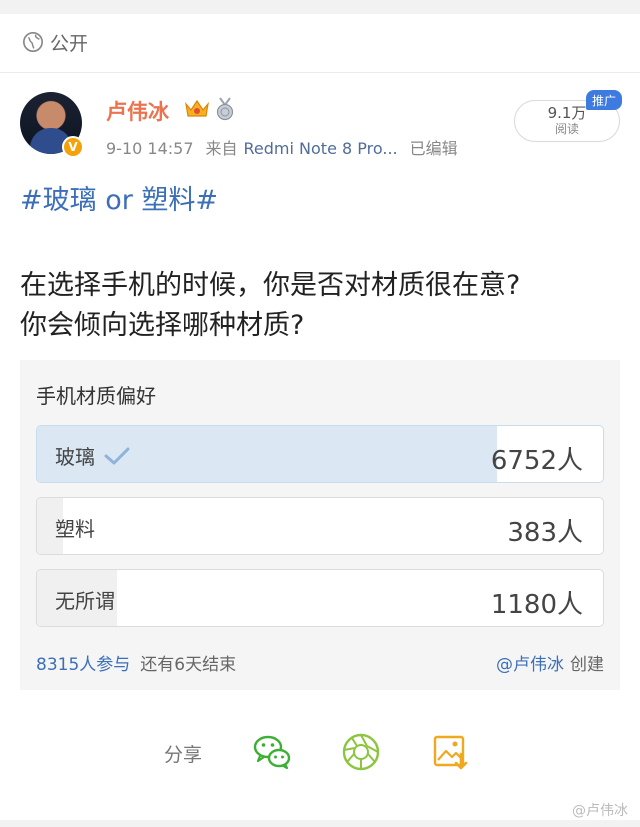 The height and width of the screenshot is (827, 640). What do you see at coordinates (69, 43) in the screenshot?
I see `visibility-label: 公开` at bounding box center [69, 43].